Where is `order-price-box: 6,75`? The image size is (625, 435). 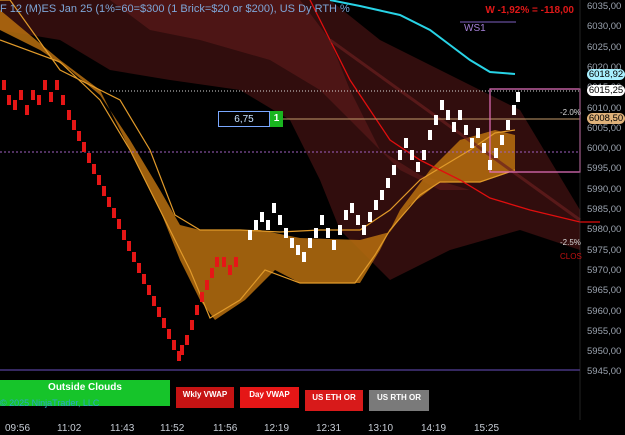
order-price-box: 6,75 is located at coordinates (244, 119).